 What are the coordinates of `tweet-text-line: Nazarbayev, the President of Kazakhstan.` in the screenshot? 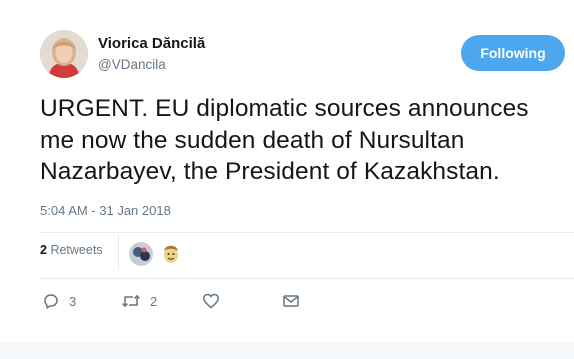 It's located at (270, 171).